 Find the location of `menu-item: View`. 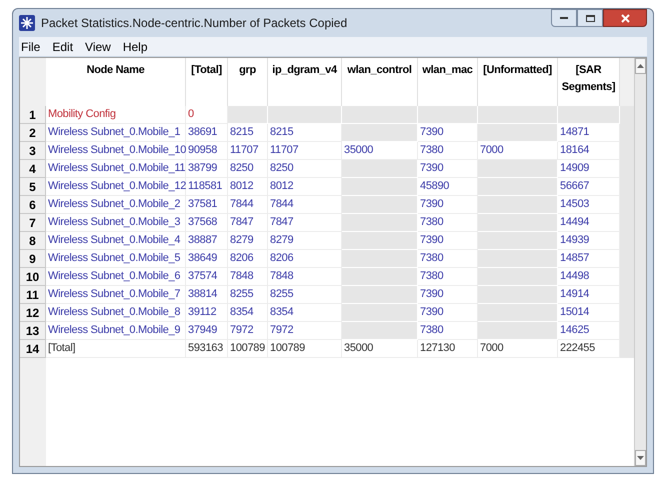

menu-item: View is located at coordinates (98, 47).